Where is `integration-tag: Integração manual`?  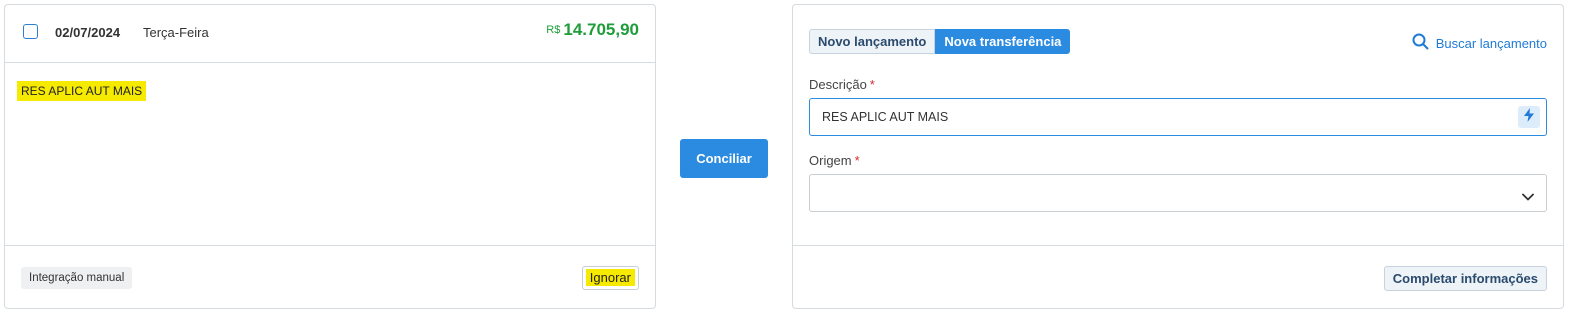
integration-tag: Integração manual is located at coordinates (77, 278).